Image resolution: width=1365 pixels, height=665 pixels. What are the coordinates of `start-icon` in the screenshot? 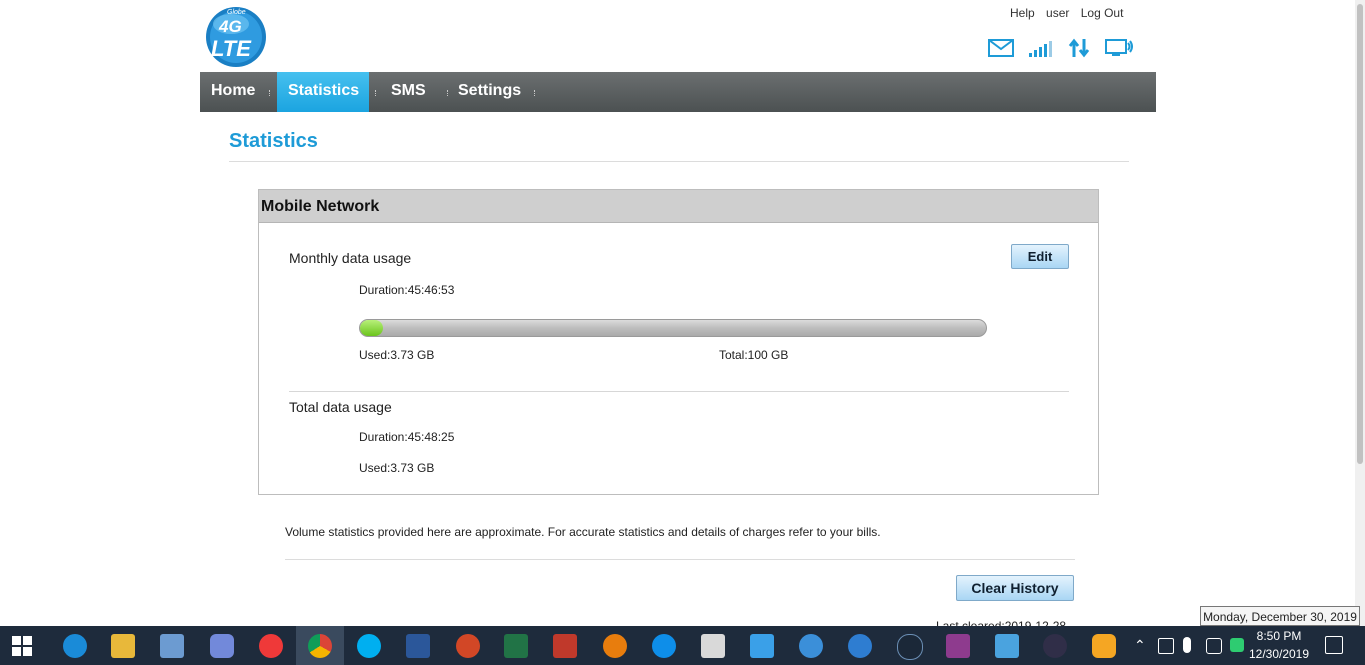 It's located at (22, 646).